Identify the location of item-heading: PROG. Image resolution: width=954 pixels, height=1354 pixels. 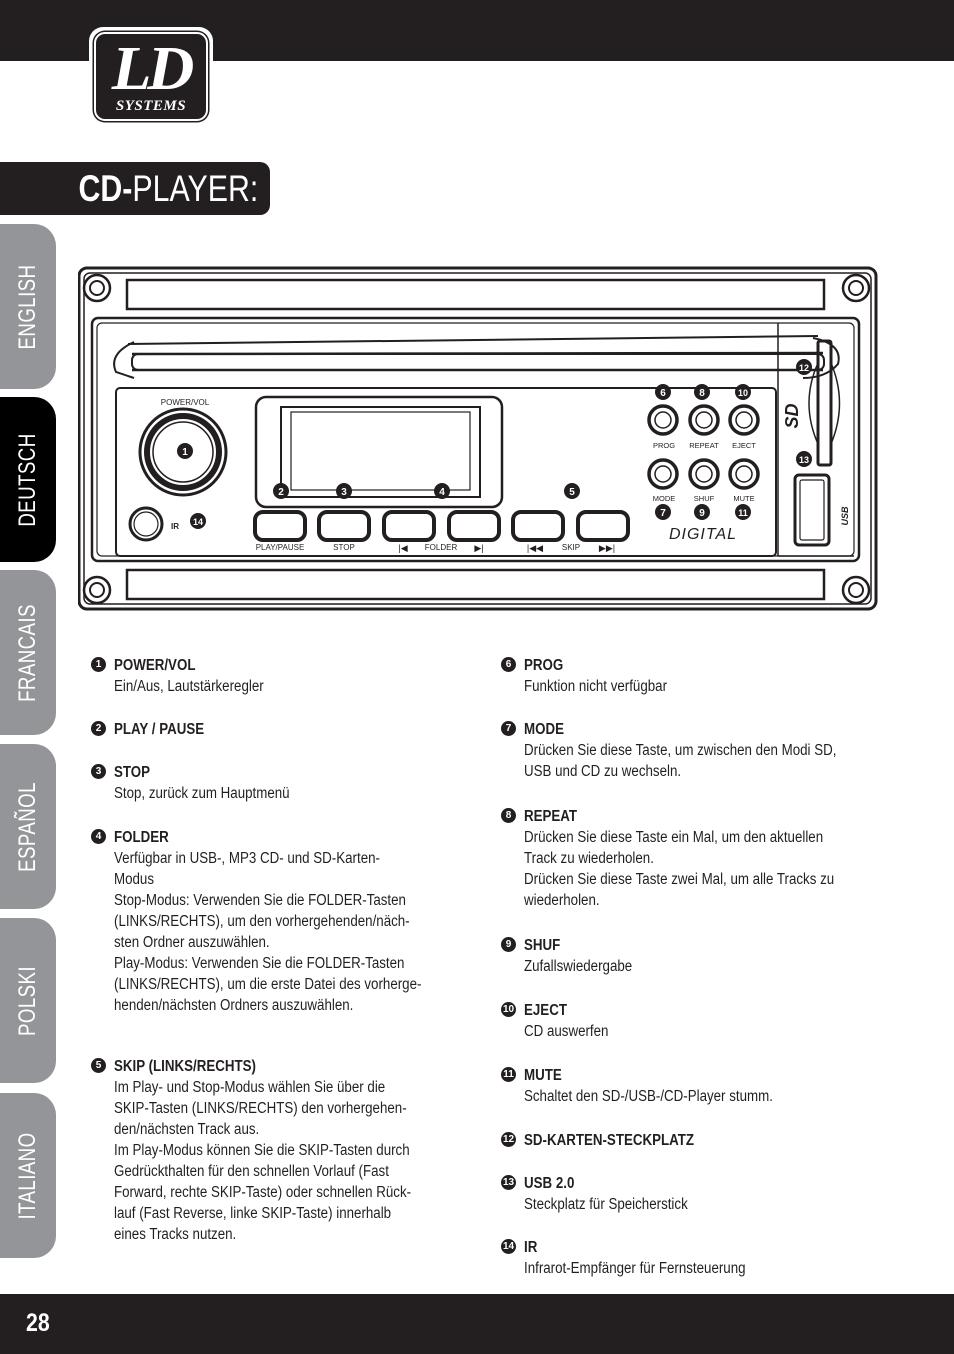
(544, 665).